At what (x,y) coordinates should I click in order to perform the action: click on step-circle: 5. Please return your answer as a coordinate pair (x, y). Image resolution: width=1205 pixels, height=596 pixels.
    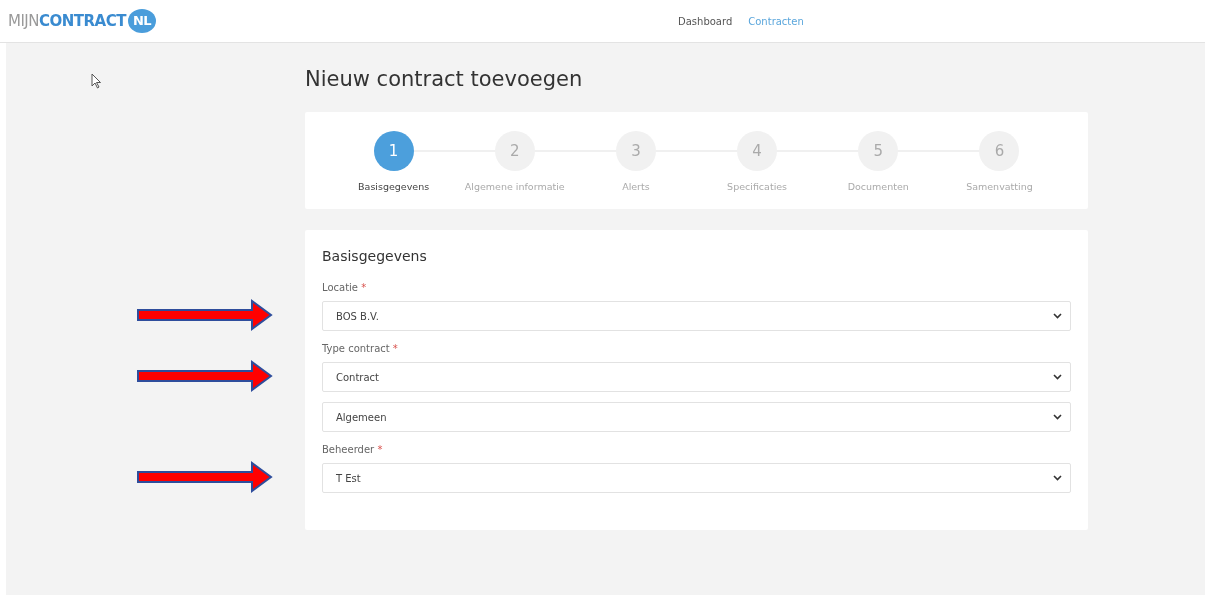
    Looking at the image, I should click on (878, 151).